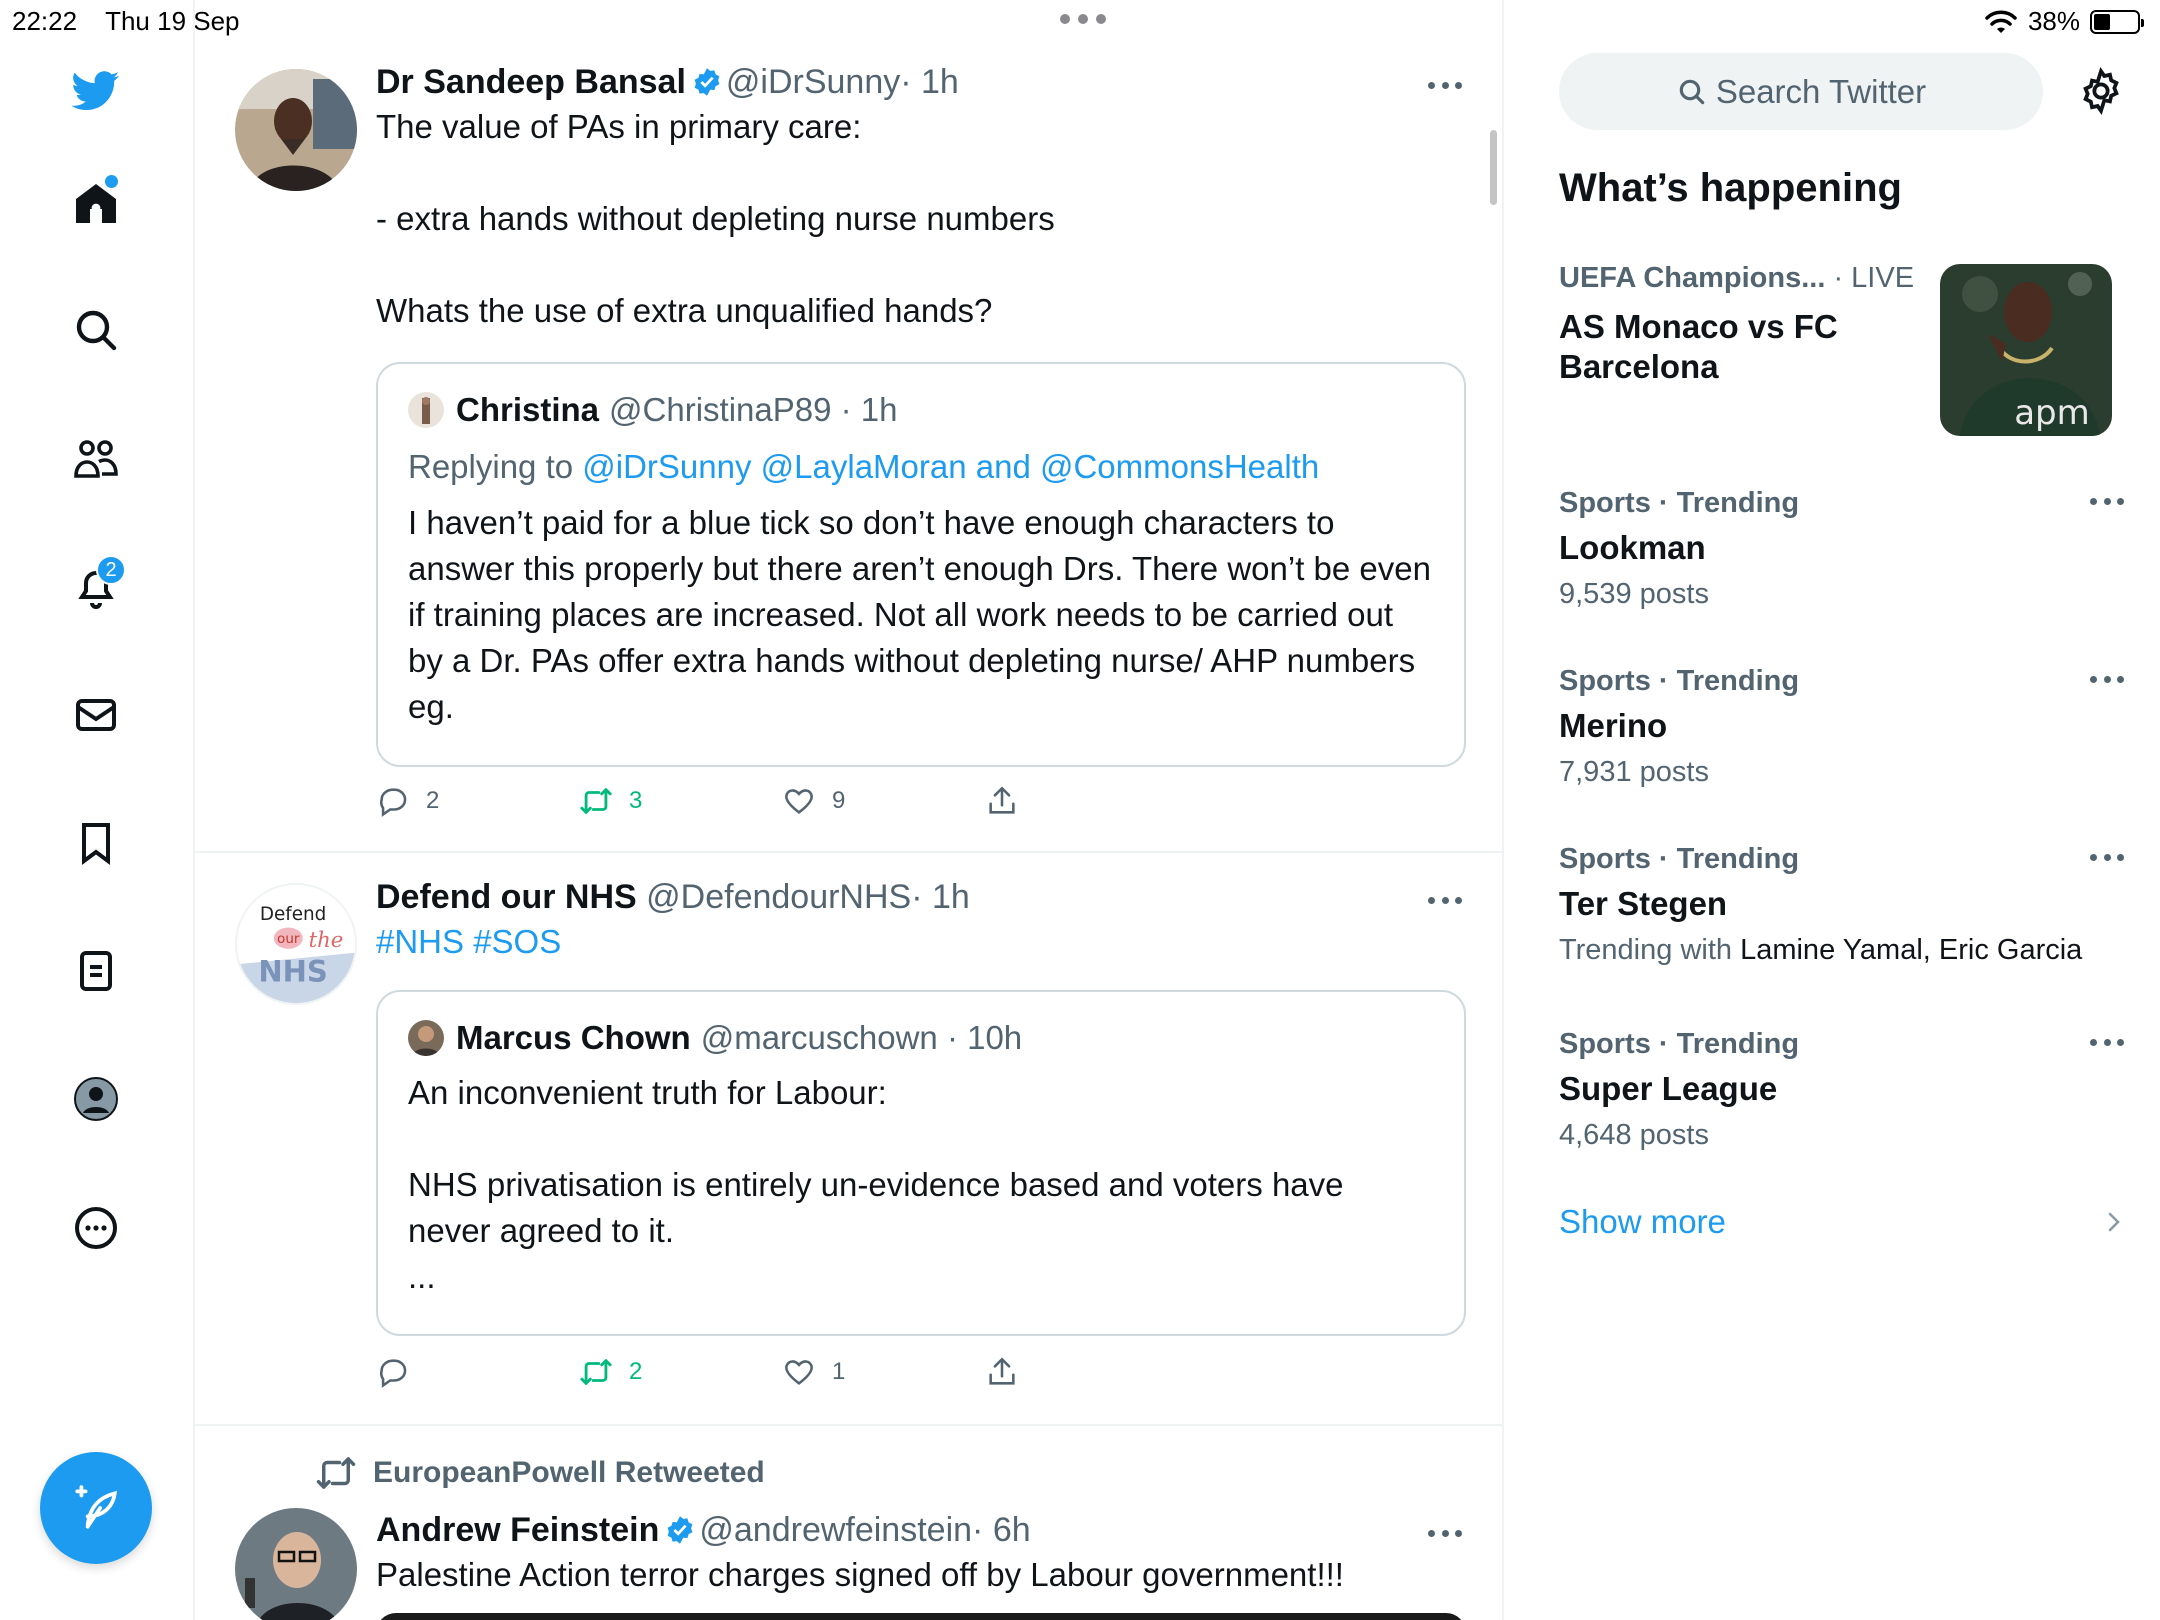  I want to click on nav-communities-icon, so click(96, 458).